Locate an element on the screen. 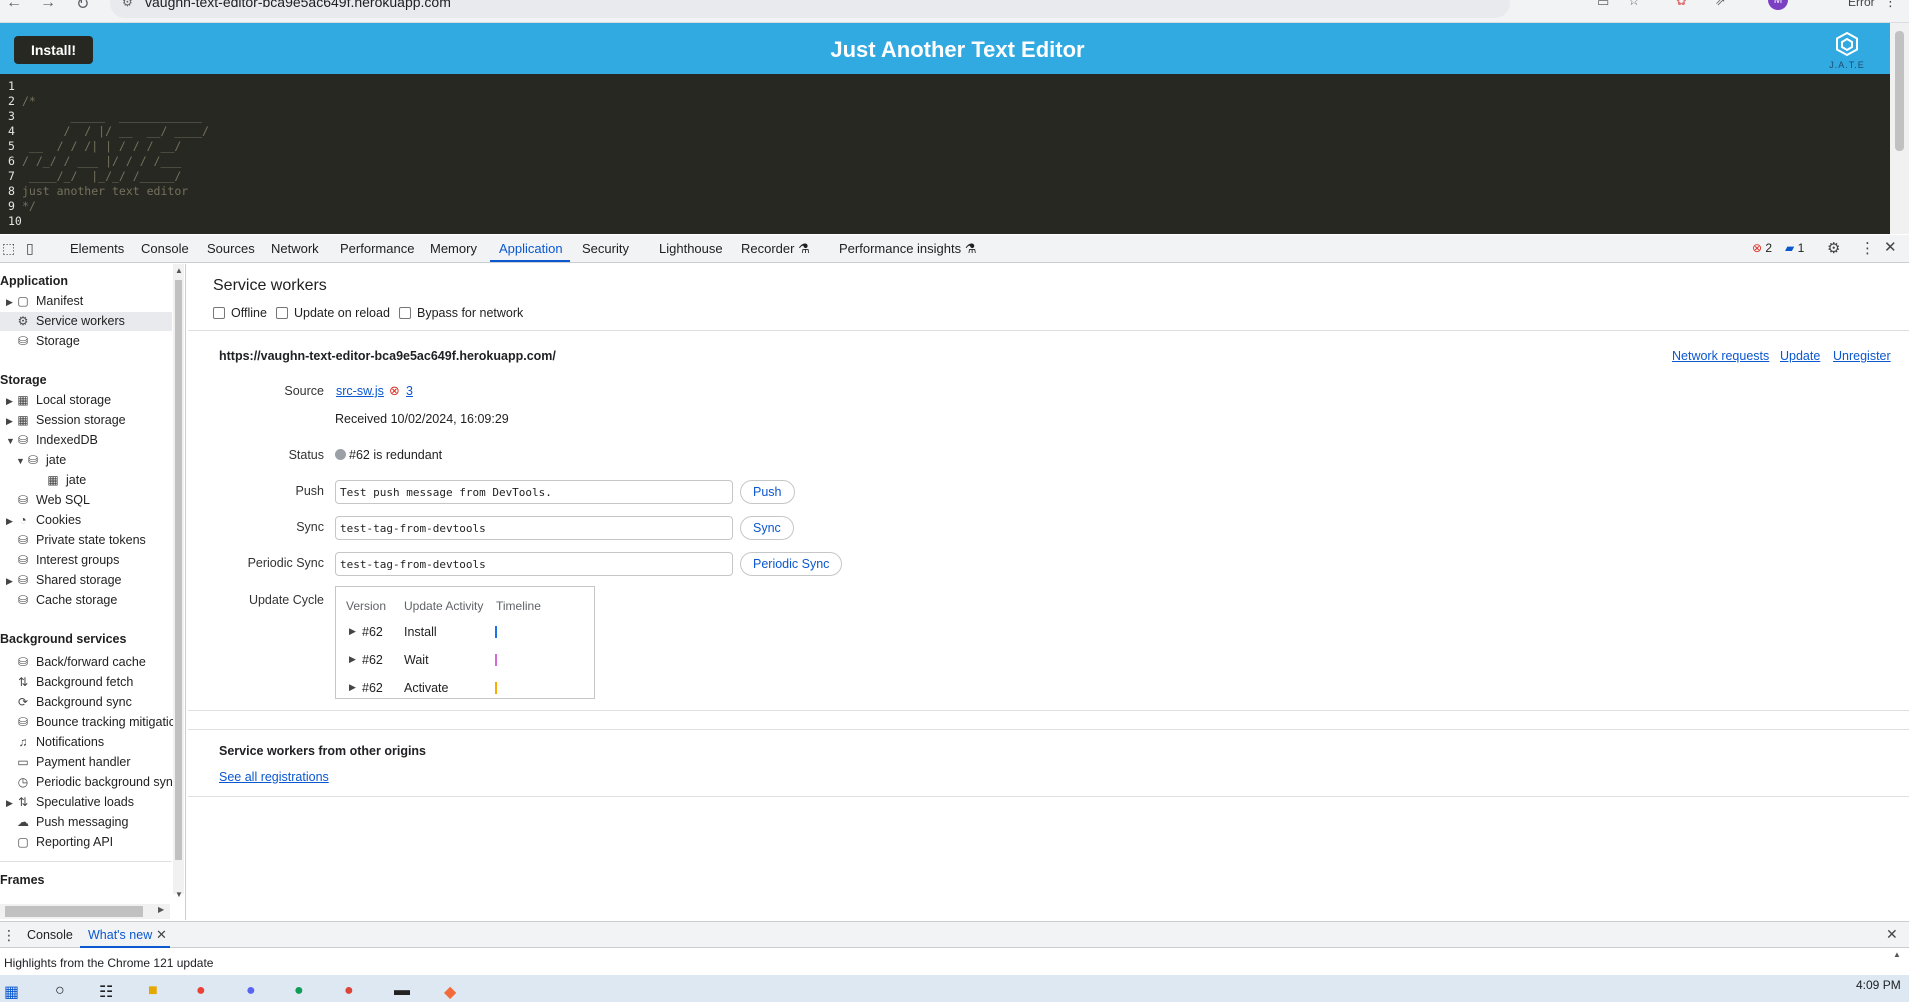 The image size is (1909, 1002). drawer-menu-icon: ⋮ is located at coordinates (9, 935).